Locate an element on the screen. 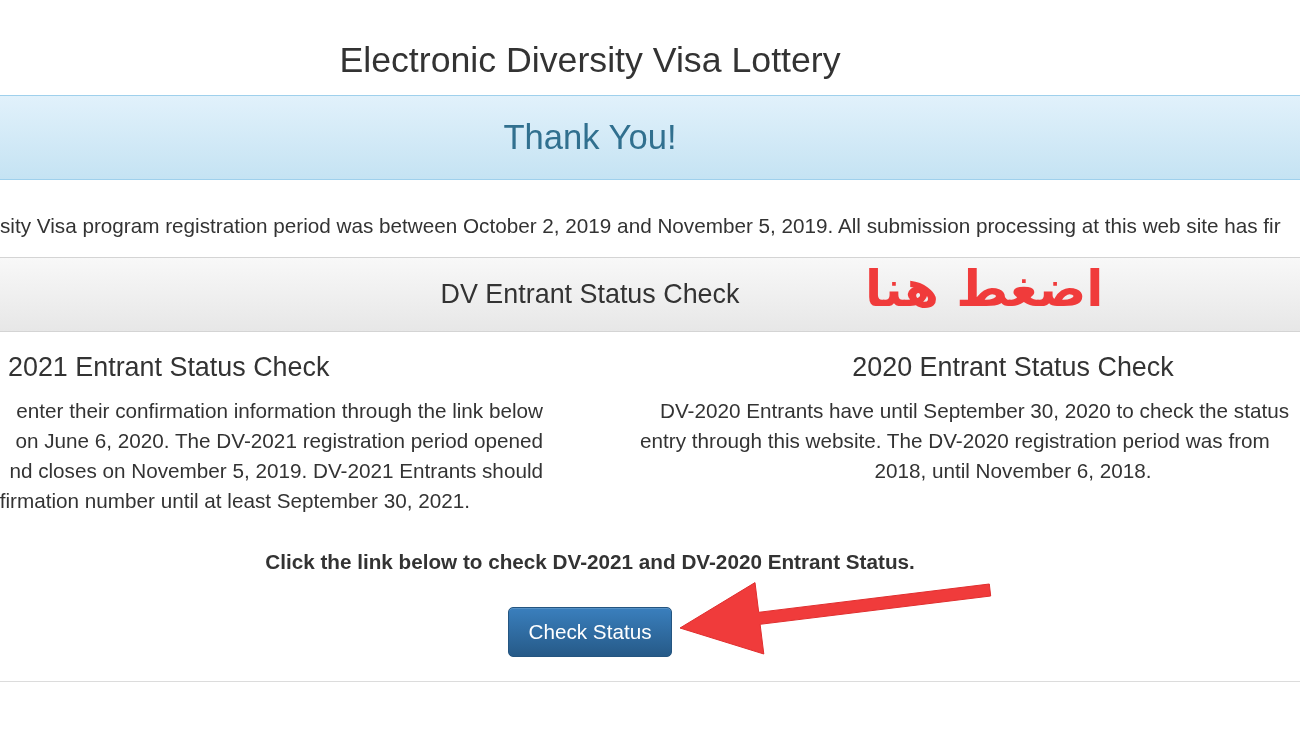  annotation-text: اضغط هنا is located at coordinates (984, 289).